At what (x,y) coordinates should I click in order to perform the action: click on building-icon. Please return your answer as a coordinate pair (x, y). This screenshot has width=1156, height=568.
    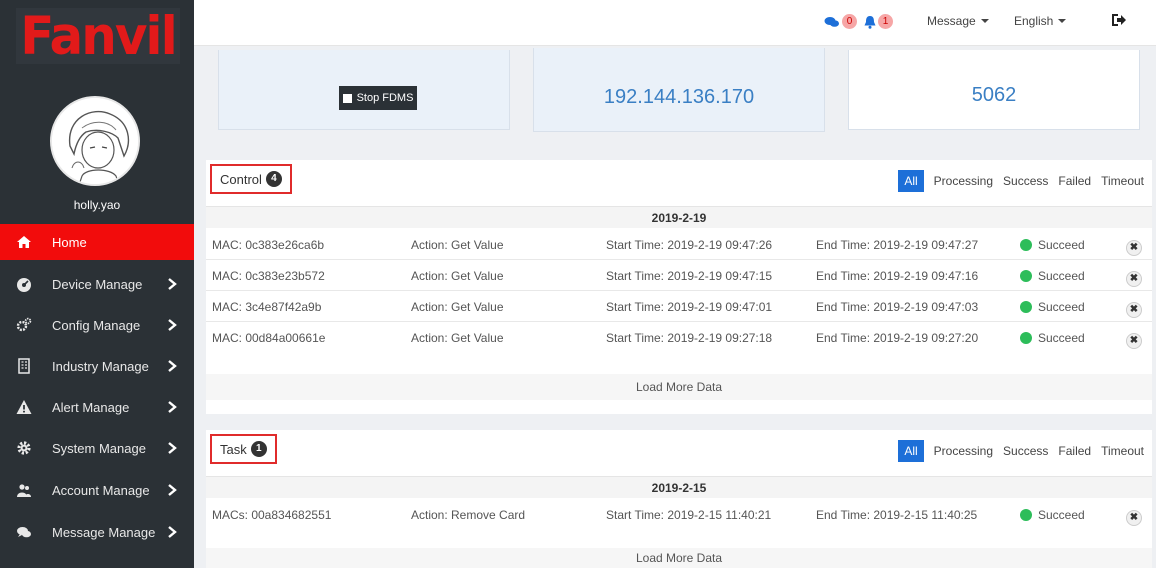
    Looking at the image, I should click on (24, 366).